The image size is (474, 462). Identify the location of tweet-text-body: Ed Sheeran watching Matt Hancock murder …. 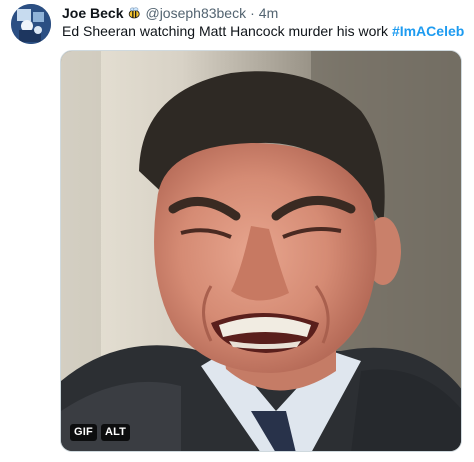
(227, 31).